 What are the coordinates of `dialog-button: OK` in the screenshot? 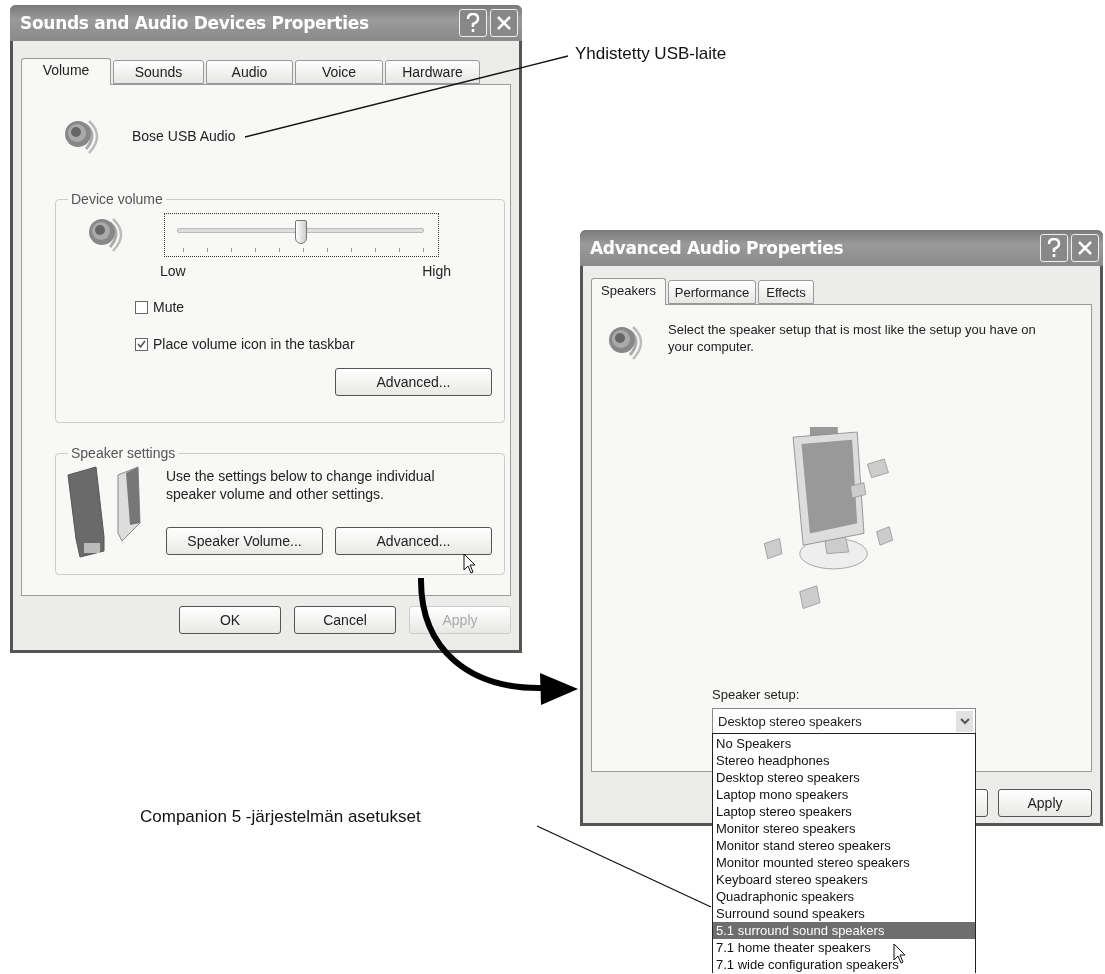 It's located at (230, 620).